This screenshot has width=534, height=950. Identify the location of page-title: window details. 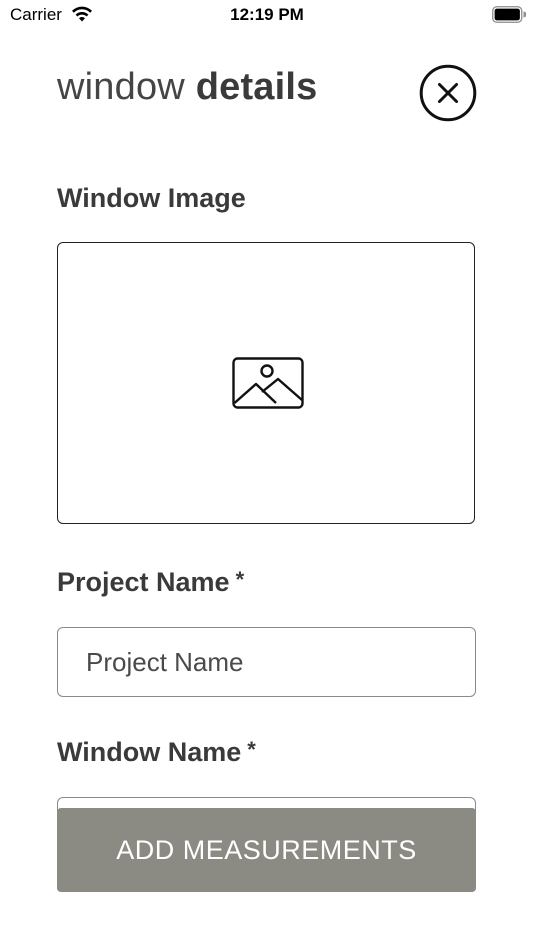
(187, 87).